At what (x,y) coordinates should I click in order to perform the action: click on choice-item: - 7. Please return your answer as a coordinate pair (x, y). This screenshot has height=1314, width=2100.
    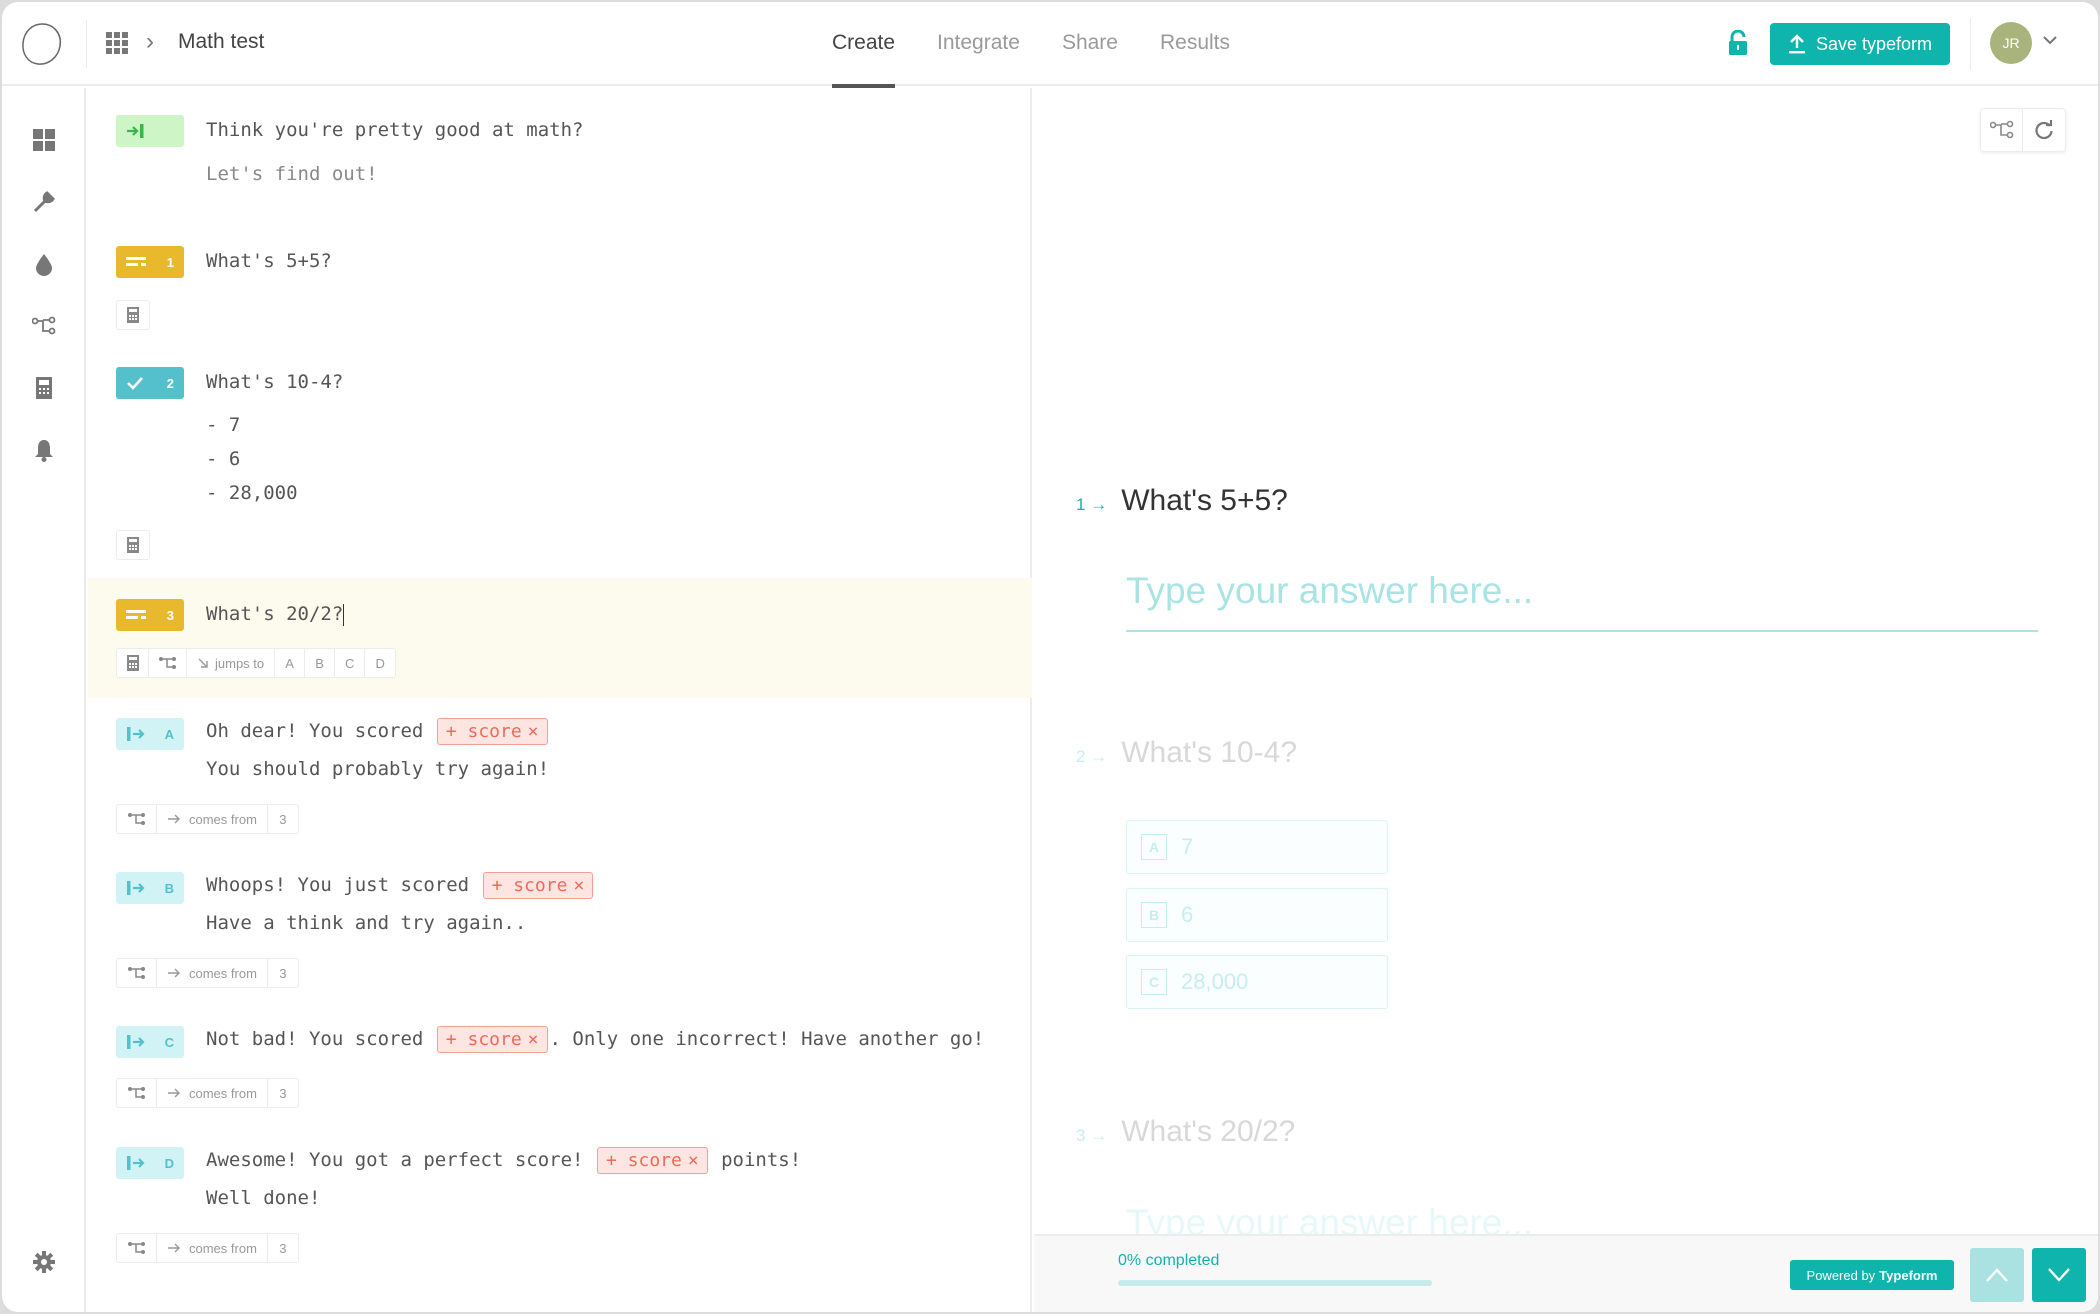
    Looking at the image, I should click on (223, 425).